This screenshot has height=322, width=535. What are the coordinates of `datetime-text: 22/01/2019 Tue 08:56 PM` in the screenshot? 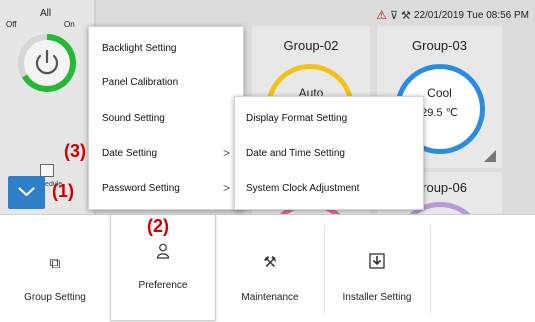 It's located at (471, 15).